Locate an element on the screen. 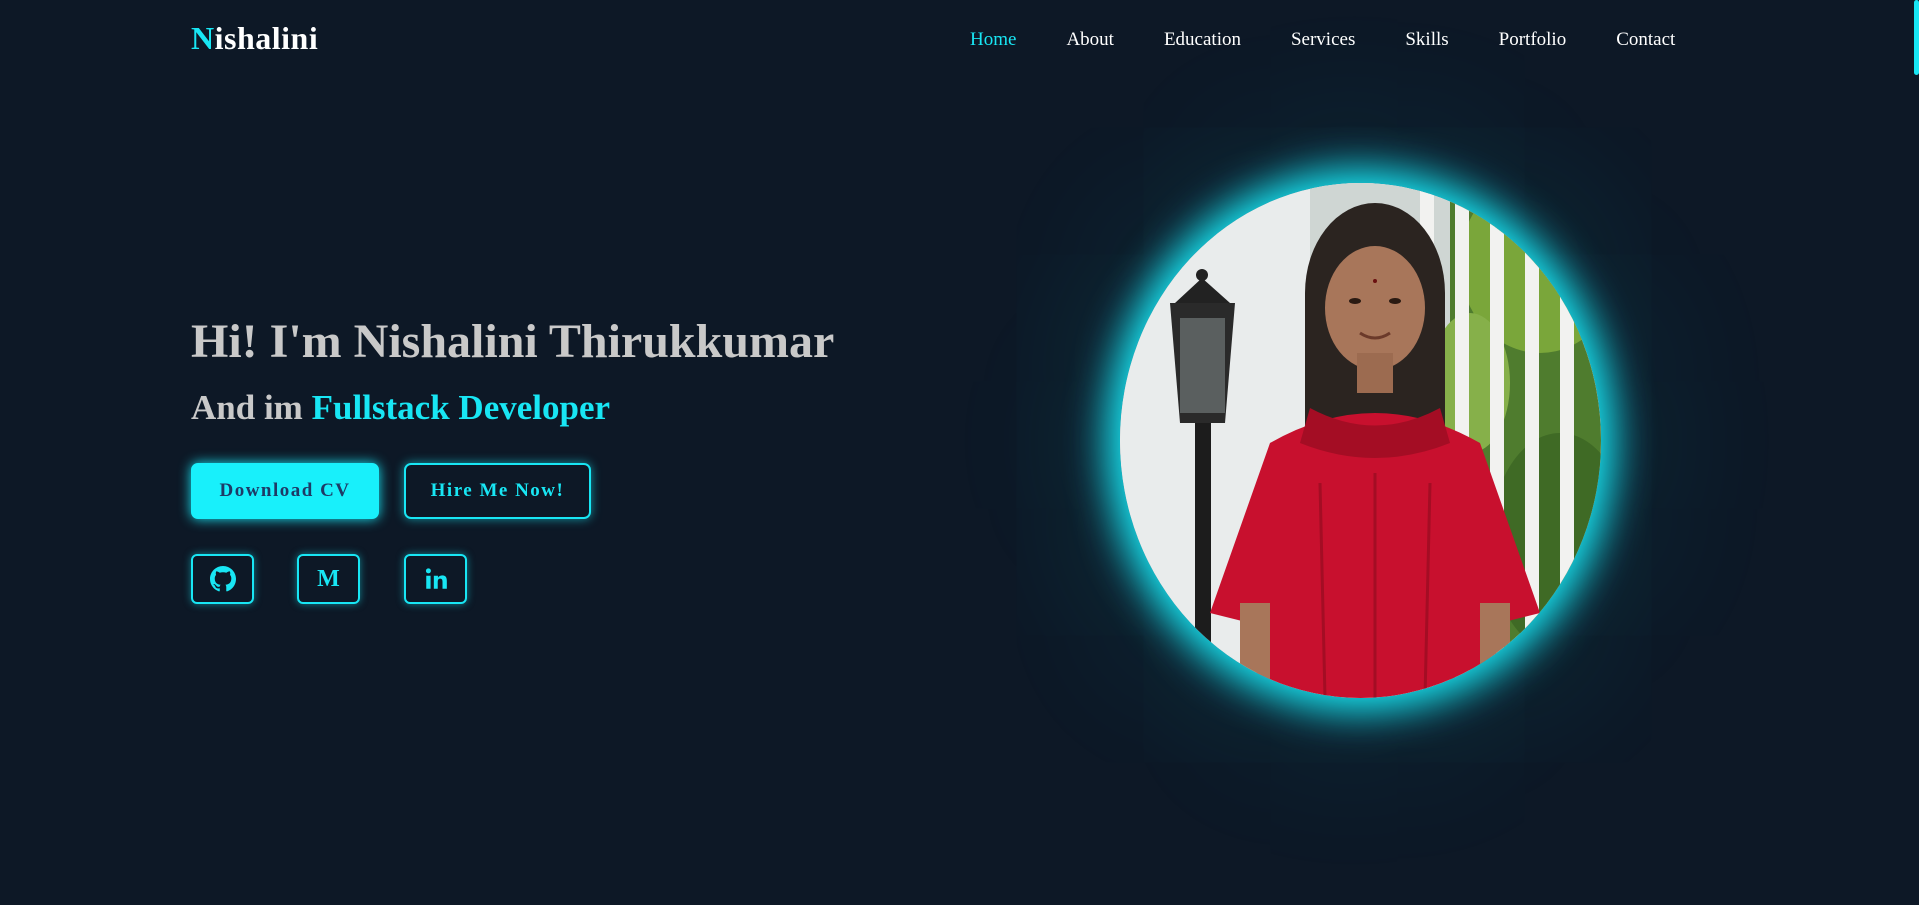 This screenshot has height=905, width=1919. github-link is located at coordinates (222, 579).